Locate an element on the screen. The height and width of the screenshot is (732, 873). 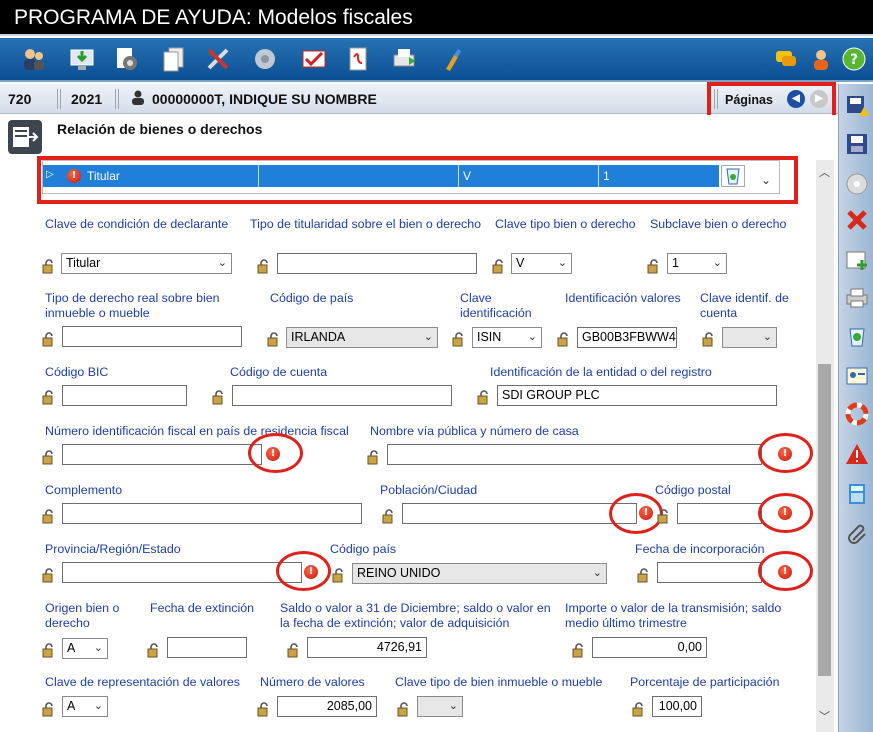
nombre-via-input is located at coordinates (574, 454).